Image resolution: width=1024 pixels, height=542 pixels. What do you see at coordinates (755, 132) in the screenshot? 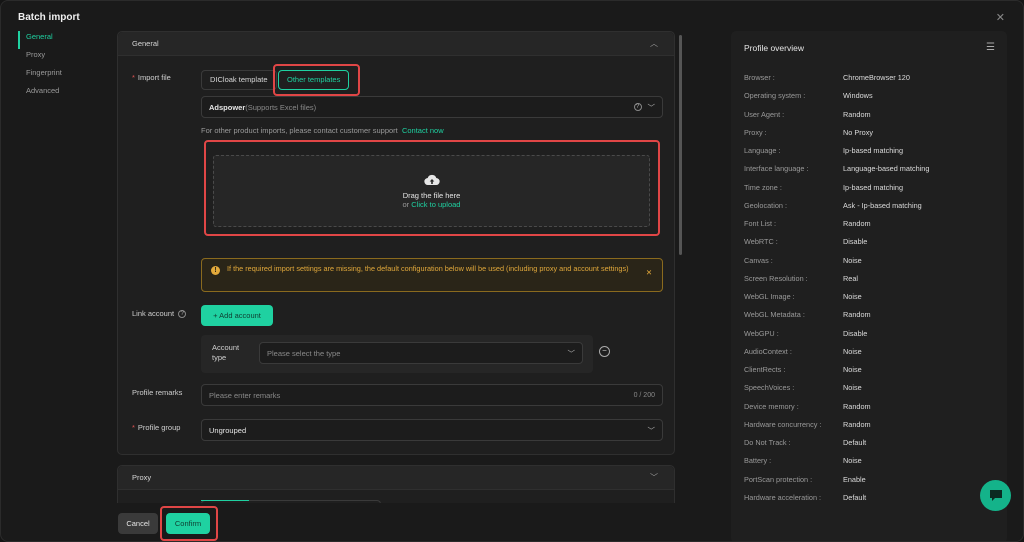
I see `overview-key: Proxy :` at bounding box center [755, 132].